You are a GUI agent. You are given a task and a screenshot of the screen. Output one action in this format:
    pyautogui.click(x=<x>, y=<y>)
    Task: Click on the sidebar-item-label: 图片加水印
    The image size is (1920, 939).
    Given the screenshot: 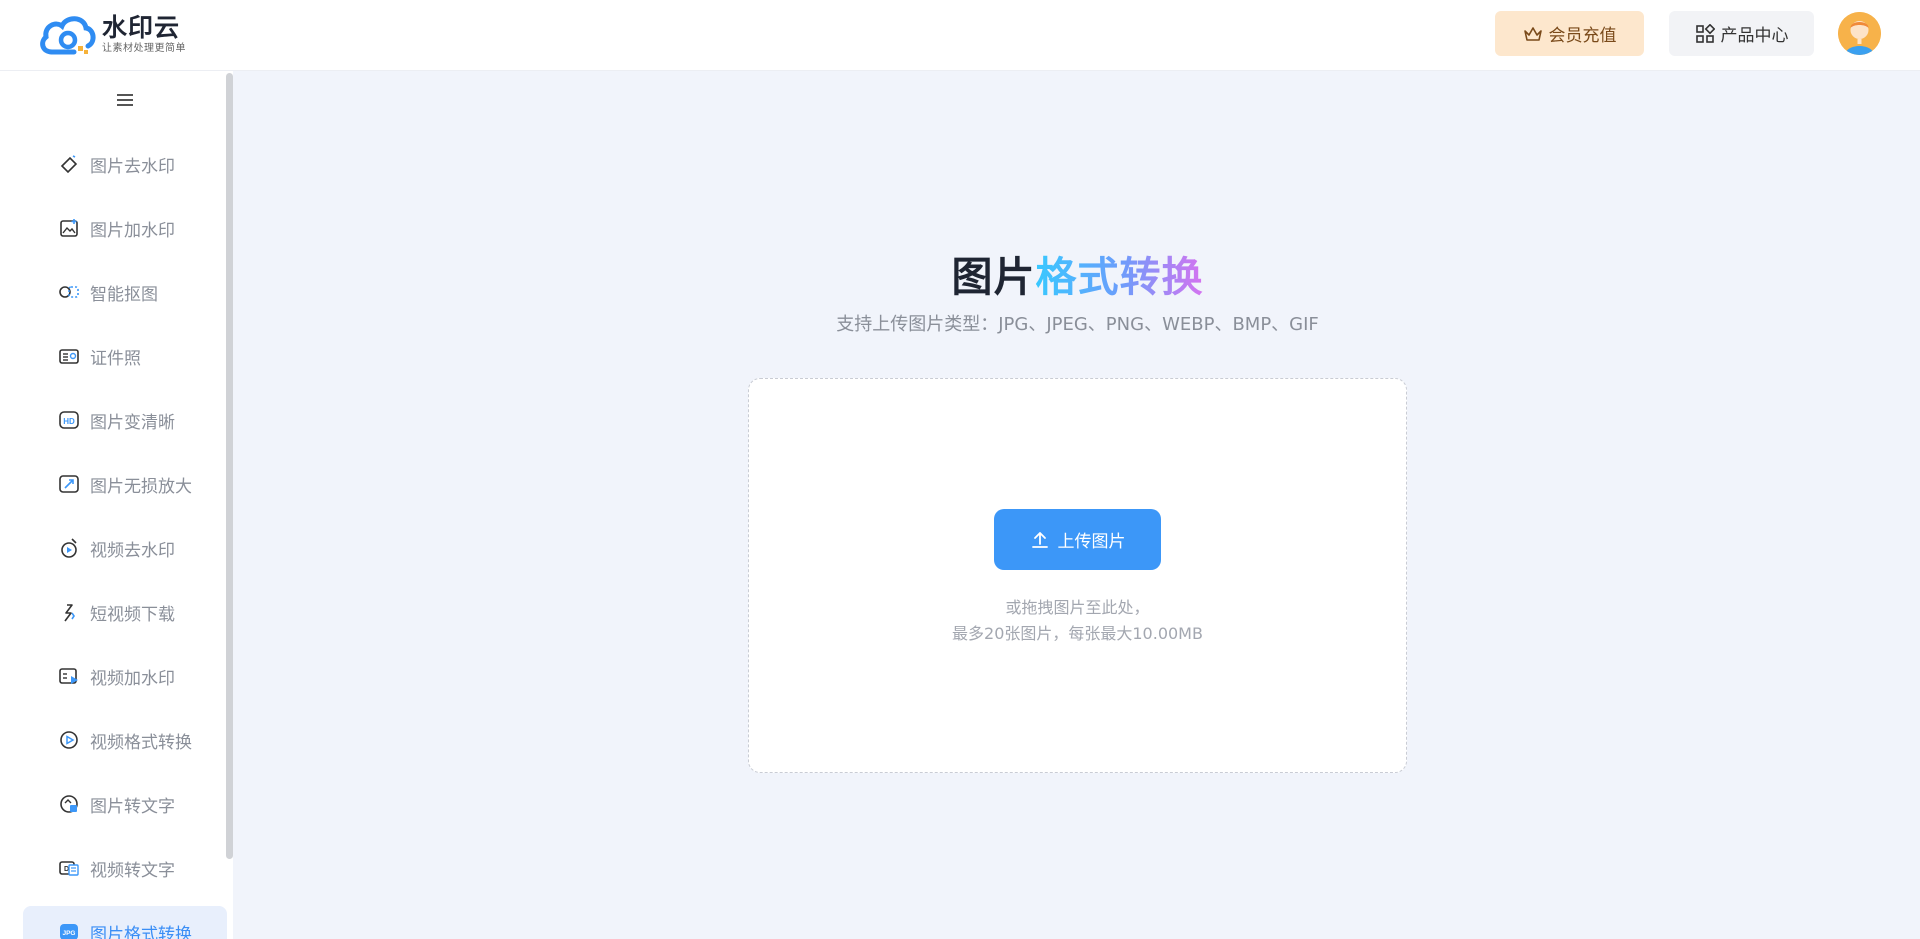 What is the action you would take?
    pyautogui.click(x=132, y=230)
    